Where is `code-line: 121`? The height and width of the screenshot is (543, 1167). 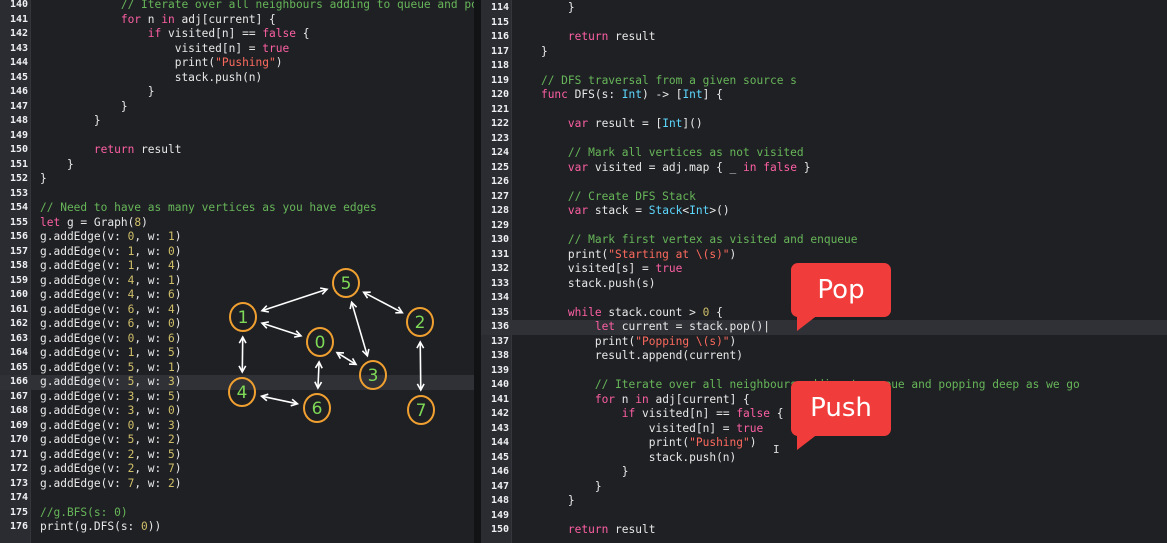
code-line: 121 is located at coordinates (824, 110).